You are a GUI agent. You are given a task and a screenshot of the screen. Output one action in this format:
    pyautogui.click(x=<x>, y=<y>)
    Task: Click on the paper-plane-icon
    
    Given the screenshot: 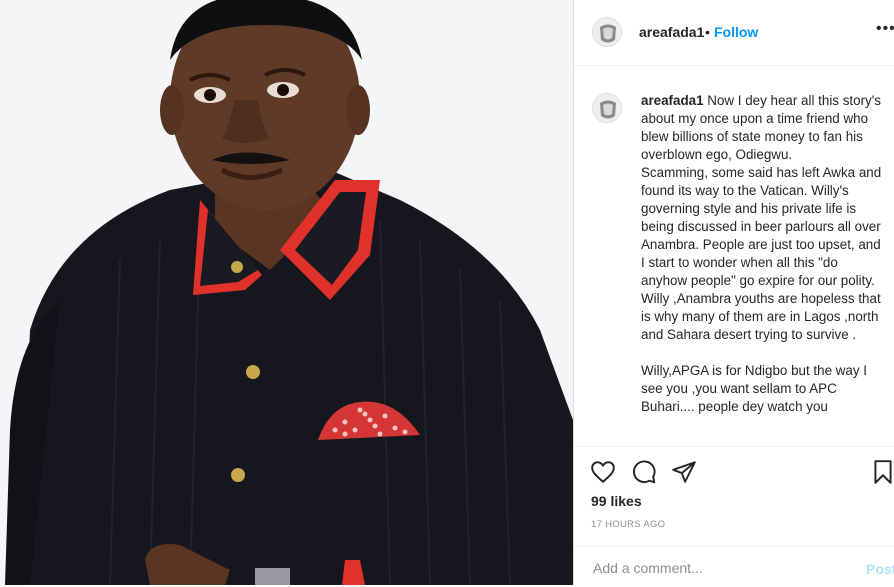 What is the action you would take?
    pyautogui.click(x=684, y=472)
    